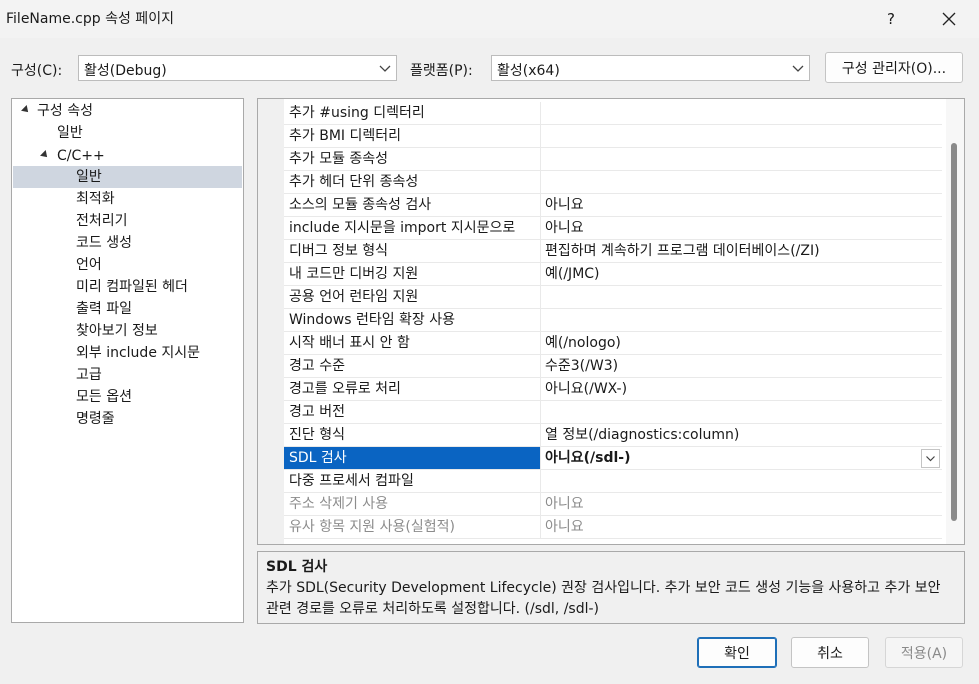 Image resolution: width=979 pixels, height=684 pixels. I want to click on tree-node-output-files: 출력 파일, so click(127, 309).